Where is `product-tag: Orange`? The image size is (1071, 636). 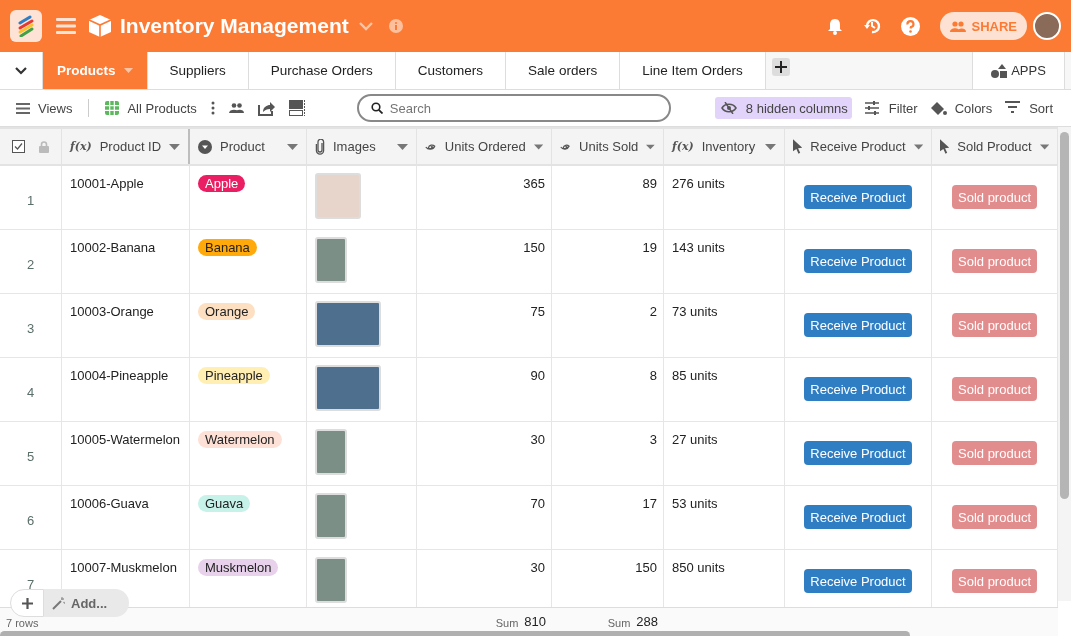
product-tag: Orange is located at coordinates (227, 311).